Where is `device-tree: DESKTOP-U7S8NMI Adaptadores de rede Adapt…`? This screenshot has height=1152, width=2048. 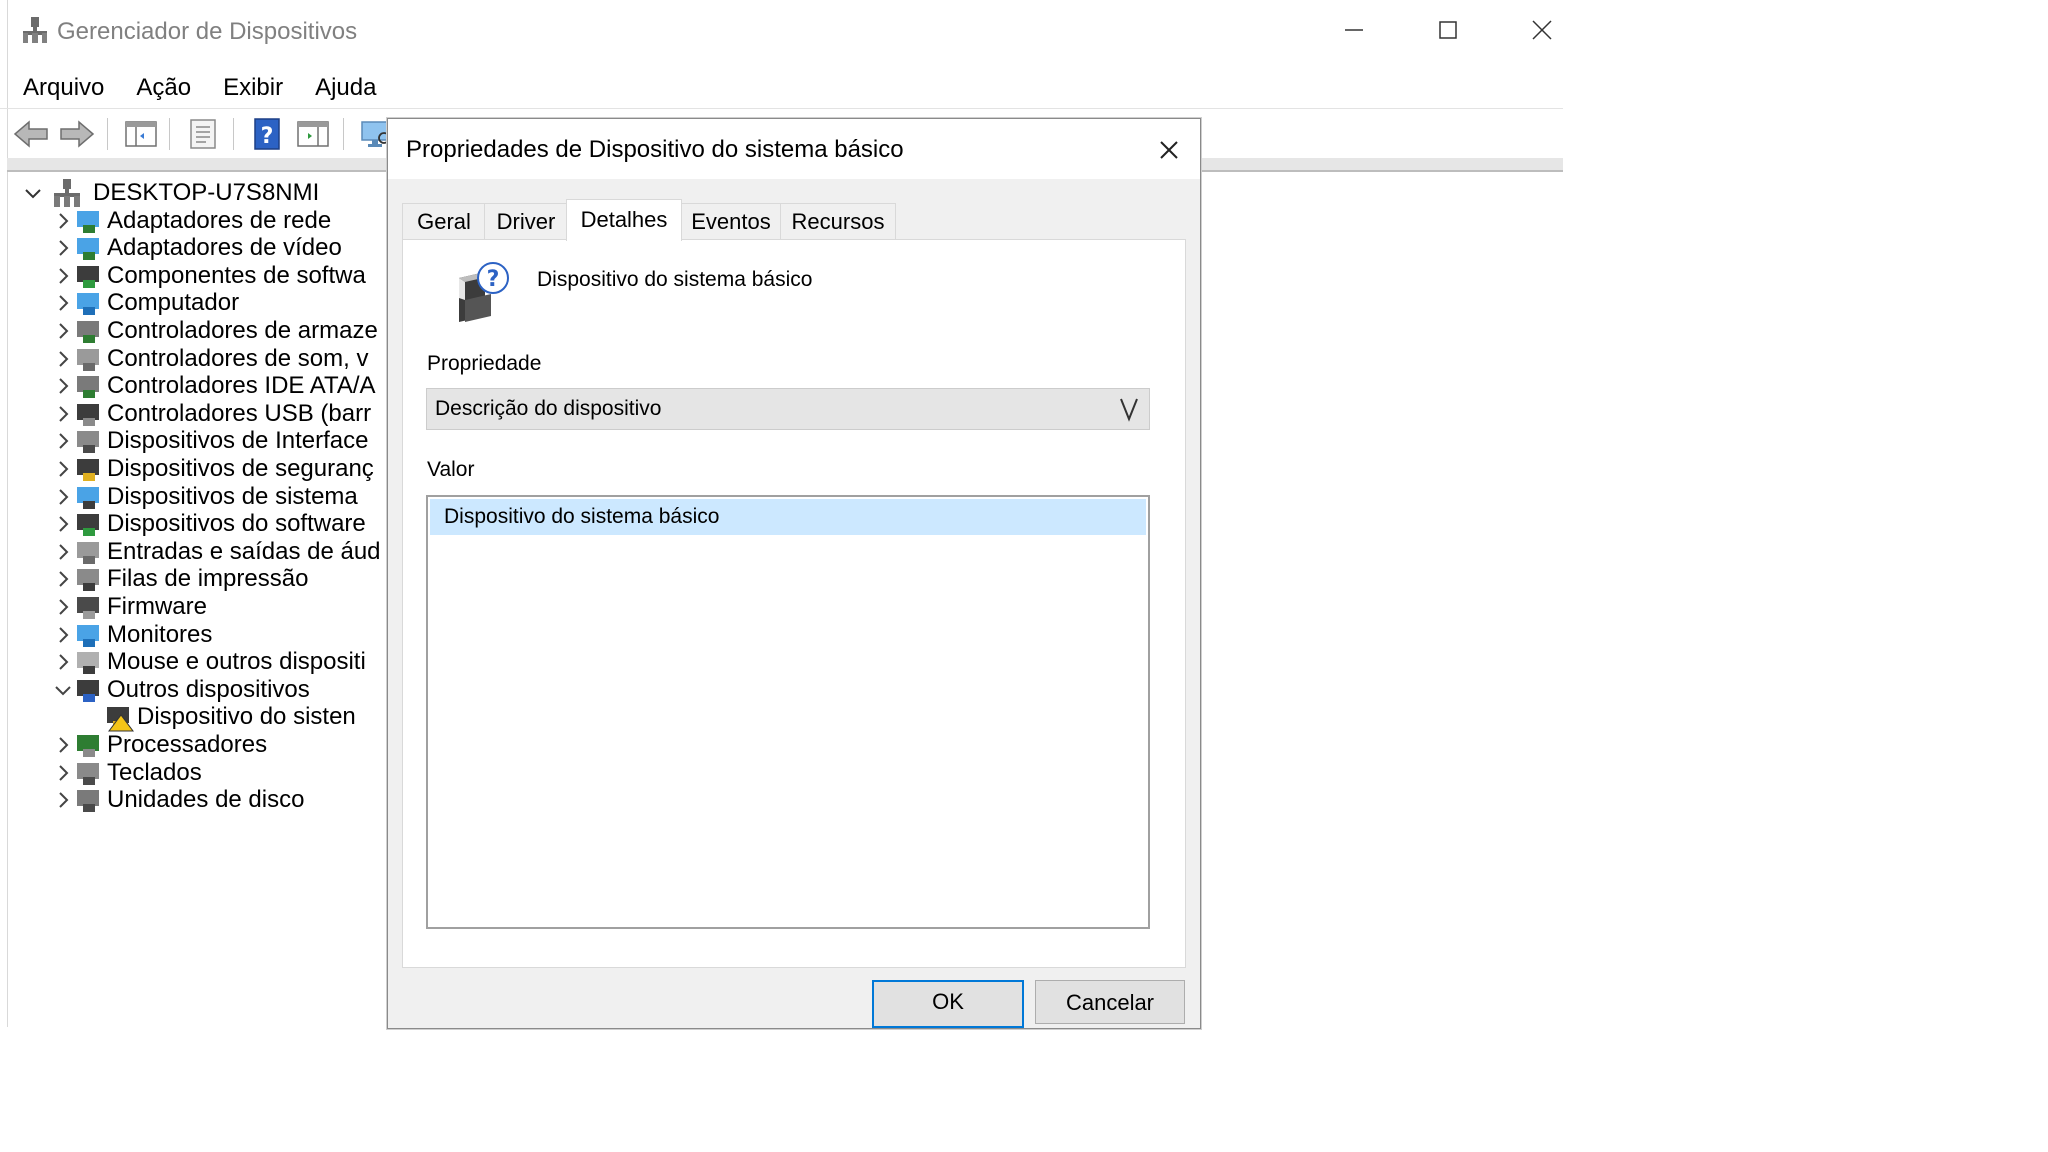
device-tree: DESKTOP-U7S8NMI Adaptadores de rede Adapt… is located at coordinates (197, 598).